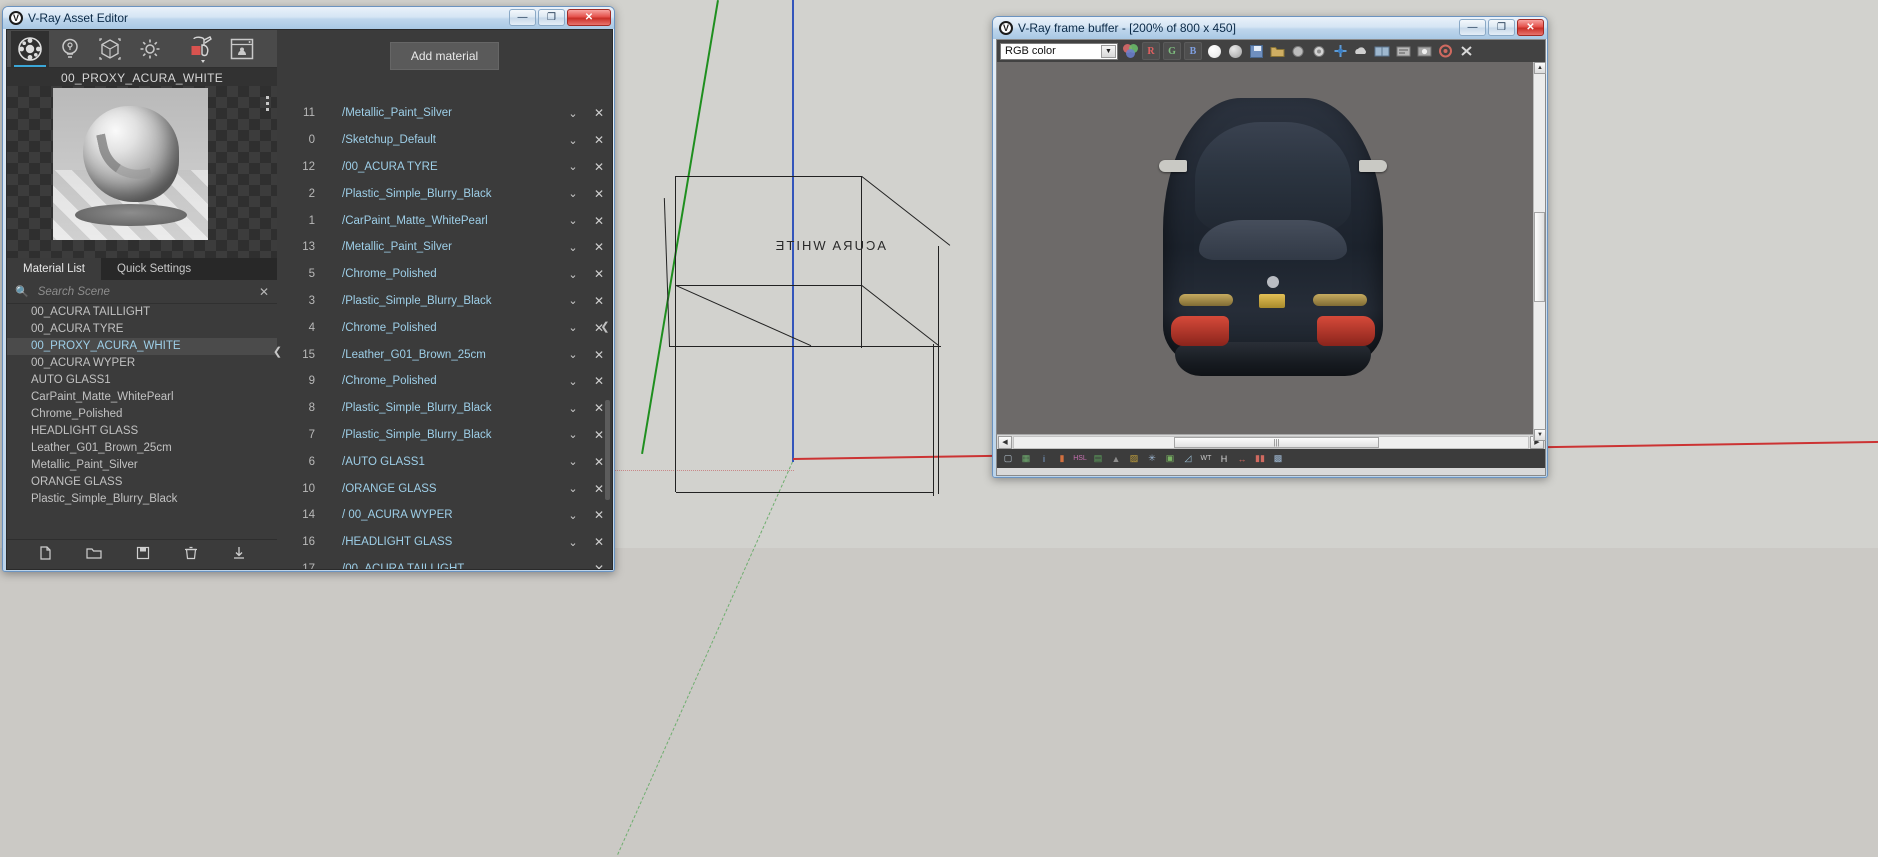  I want to click on close-button: ✕, so click(1530, 27).